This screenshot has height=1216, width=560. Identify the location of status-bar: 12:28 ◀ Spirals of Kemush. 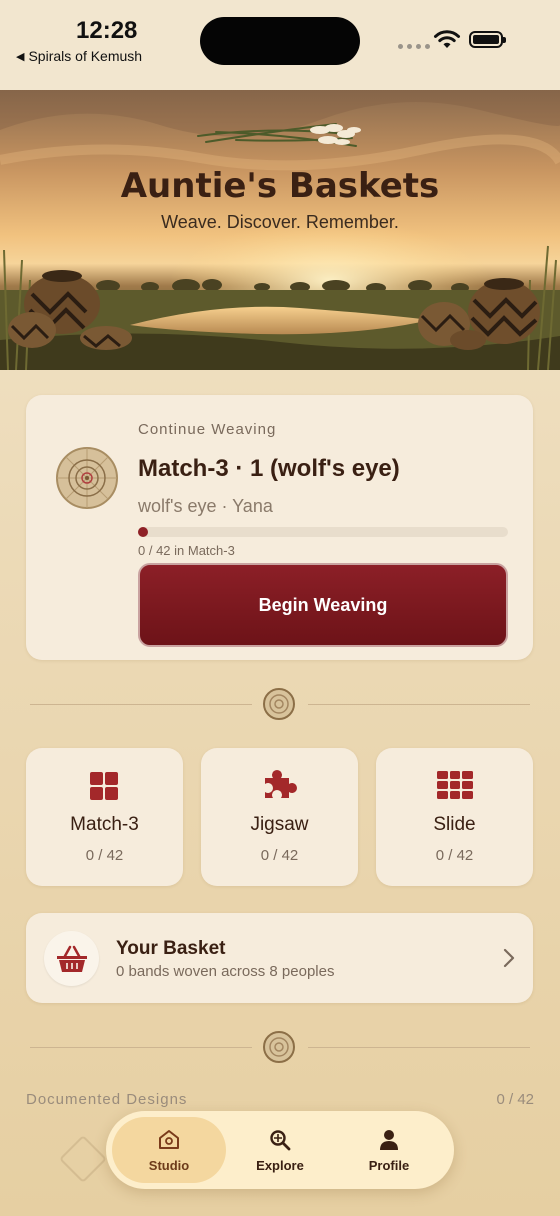
(280, 45).